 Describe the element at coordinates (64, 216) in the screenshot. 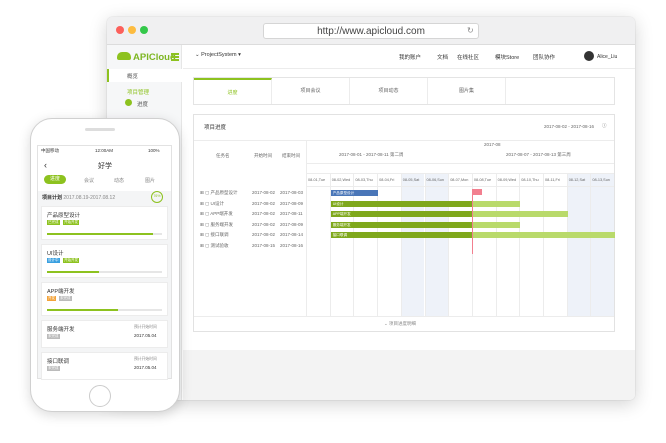

I see `card-title: 产品原型设计` at that location.